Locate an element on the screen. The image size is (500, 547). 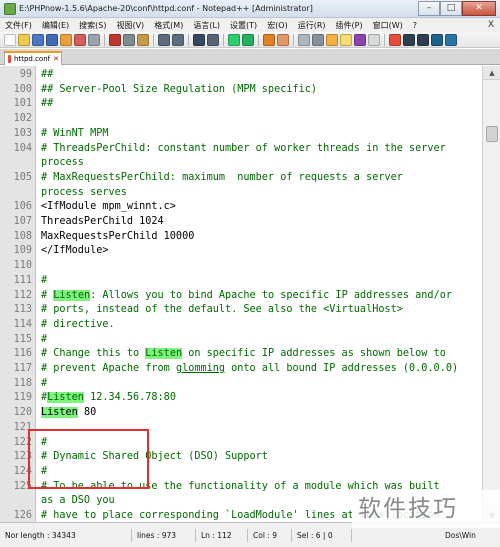
function-list-icon is located at coordinates (374, 39).